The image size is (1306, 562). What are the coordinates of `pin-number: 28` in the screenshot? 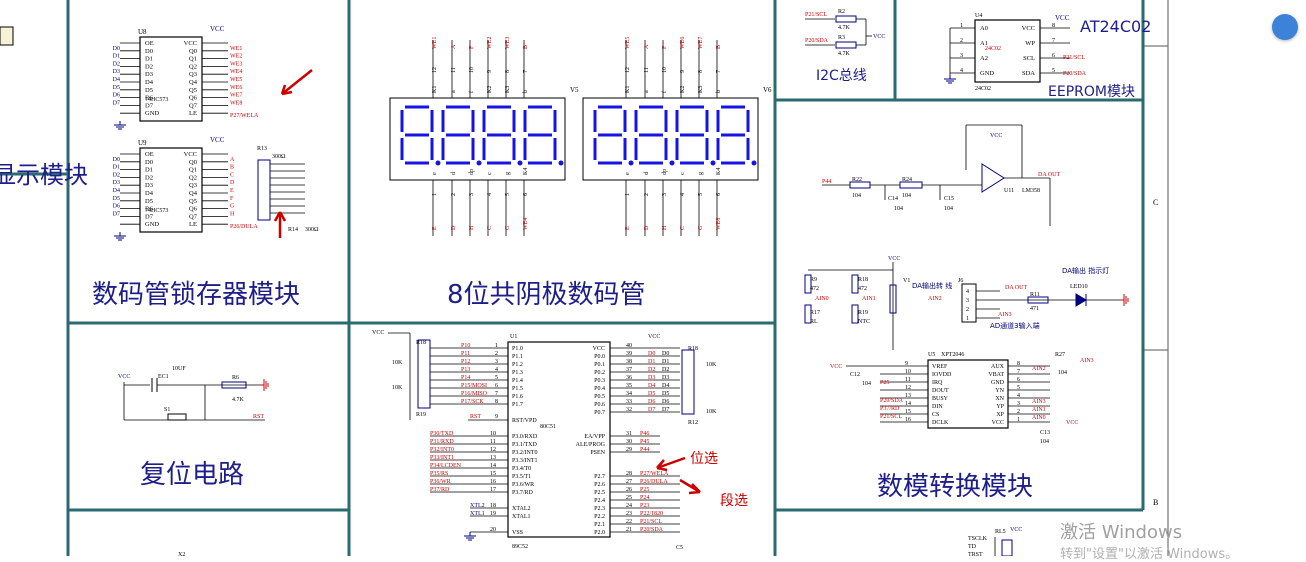 It's located at (629, 474).